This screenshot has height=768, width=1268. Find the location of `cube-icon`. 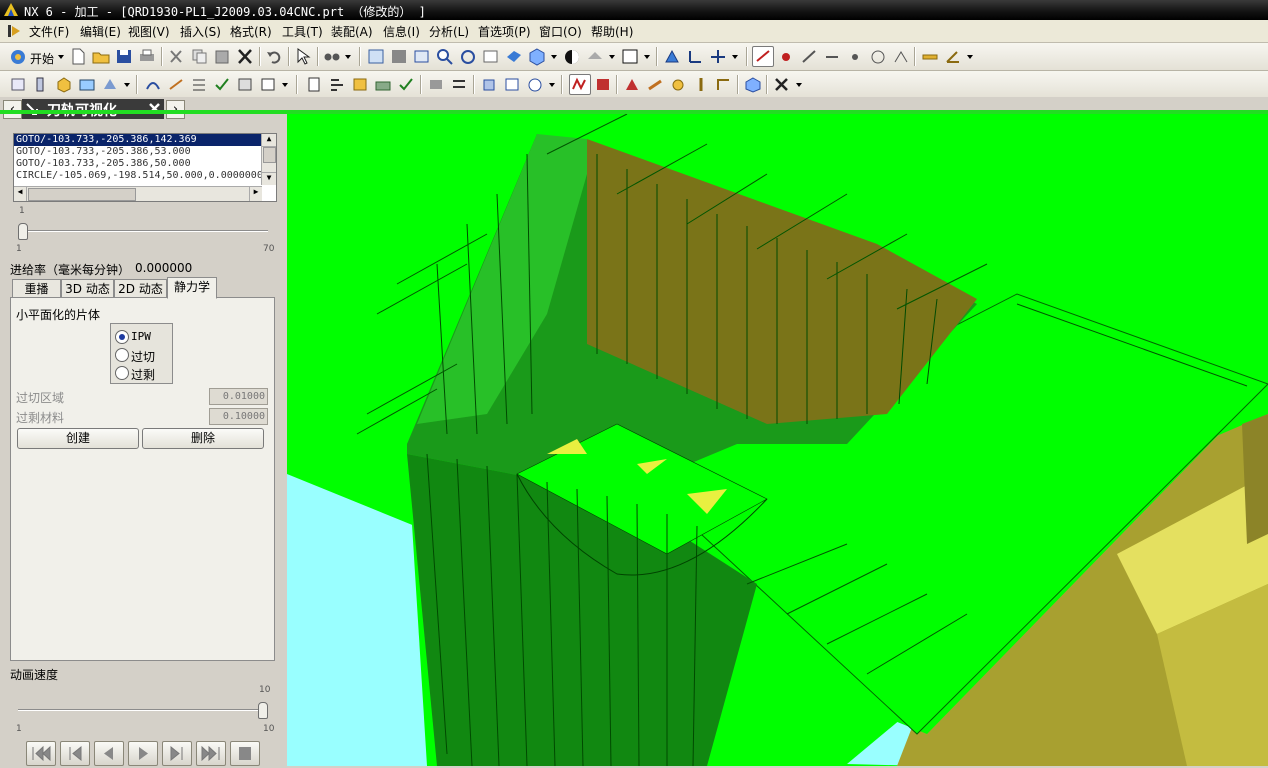

cube-icon is located at coordinates (537, 56).